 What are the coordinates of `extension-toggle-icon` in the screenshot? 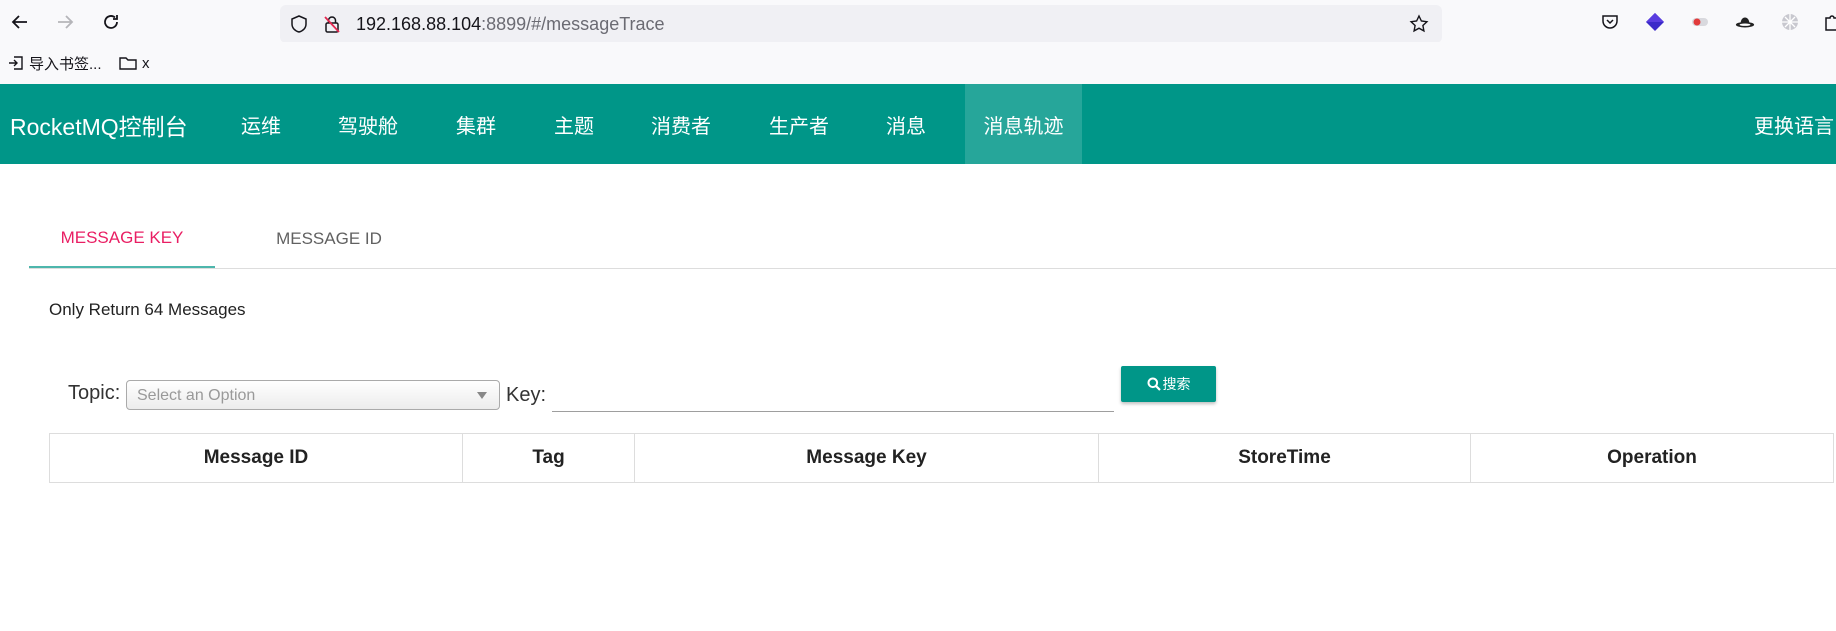 It's located at (1700, 22).